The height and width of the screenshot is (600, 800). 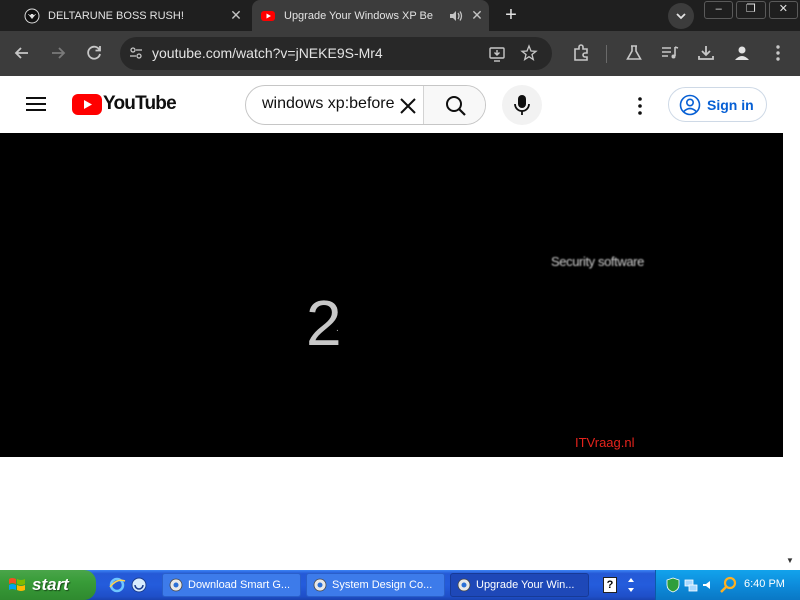 What do you see at coordinates (529, 53) in the screenshot?
I see `bookmark-star-icon` at bounding box center [529, 53].